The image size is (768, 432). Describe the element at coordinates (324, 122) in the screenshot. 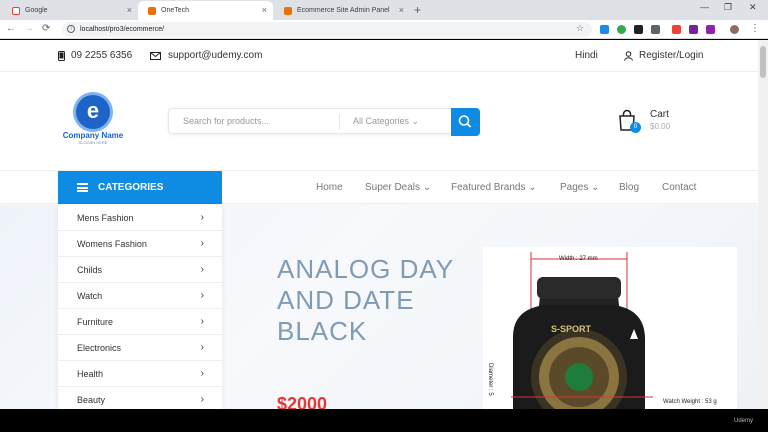

I see `search-form: Search for products... All Categories ⌄` at that location.